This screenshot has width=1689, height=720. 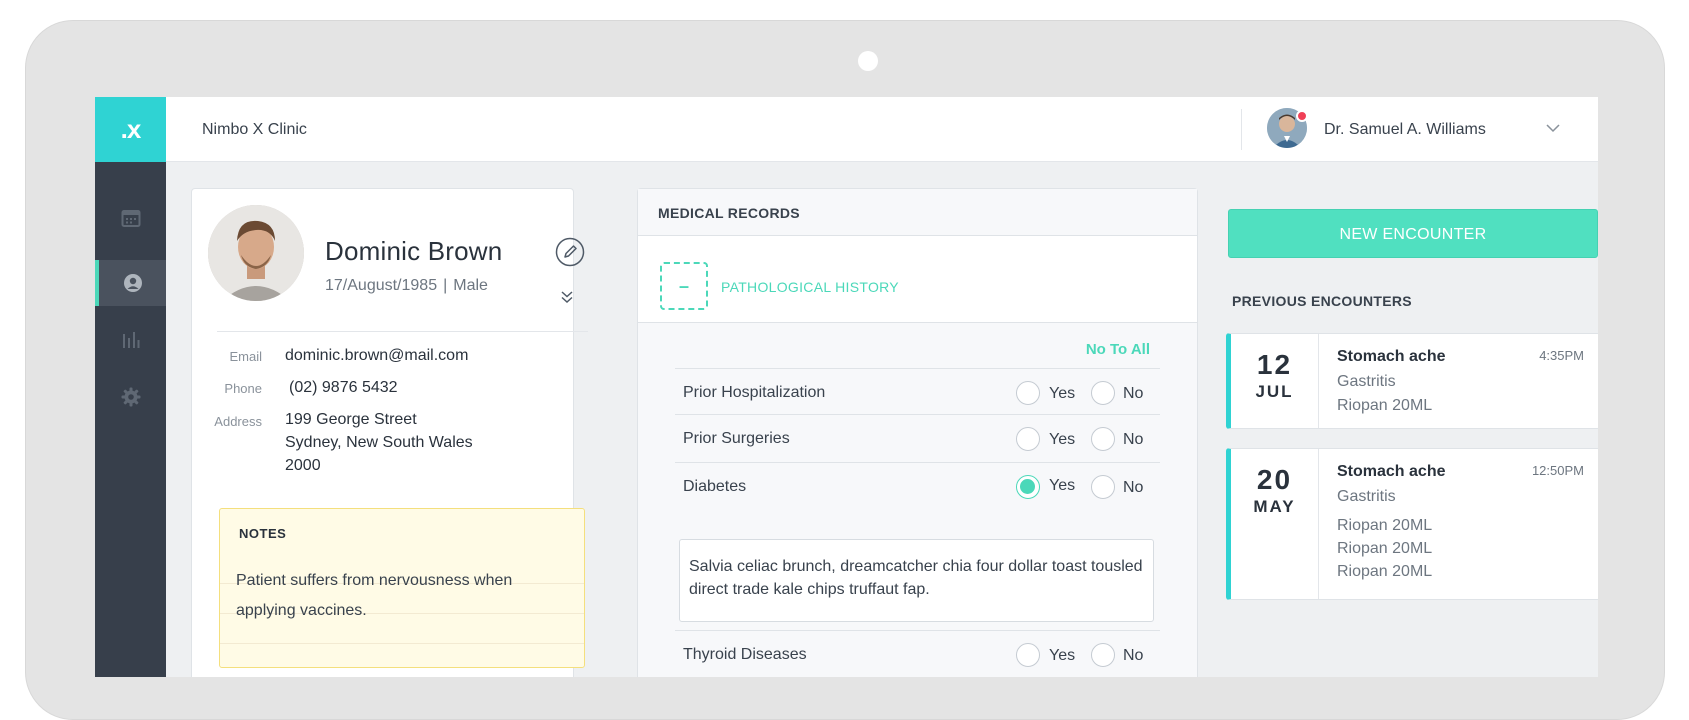 I want to click on encounter-date: 20 MAY, so click(x=1275, y=524).